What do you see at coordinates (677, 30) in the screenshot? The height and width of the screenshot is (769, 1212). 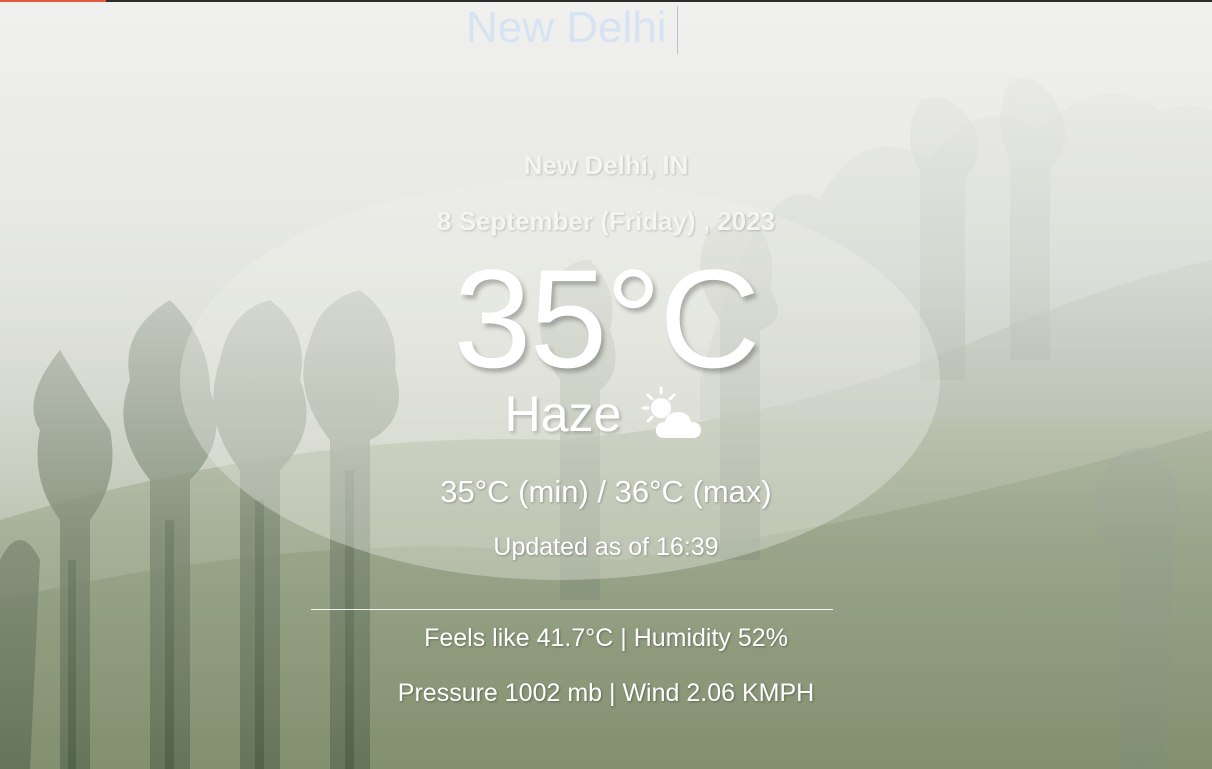 I see `text-cursor` at bounding box center [677, 30].